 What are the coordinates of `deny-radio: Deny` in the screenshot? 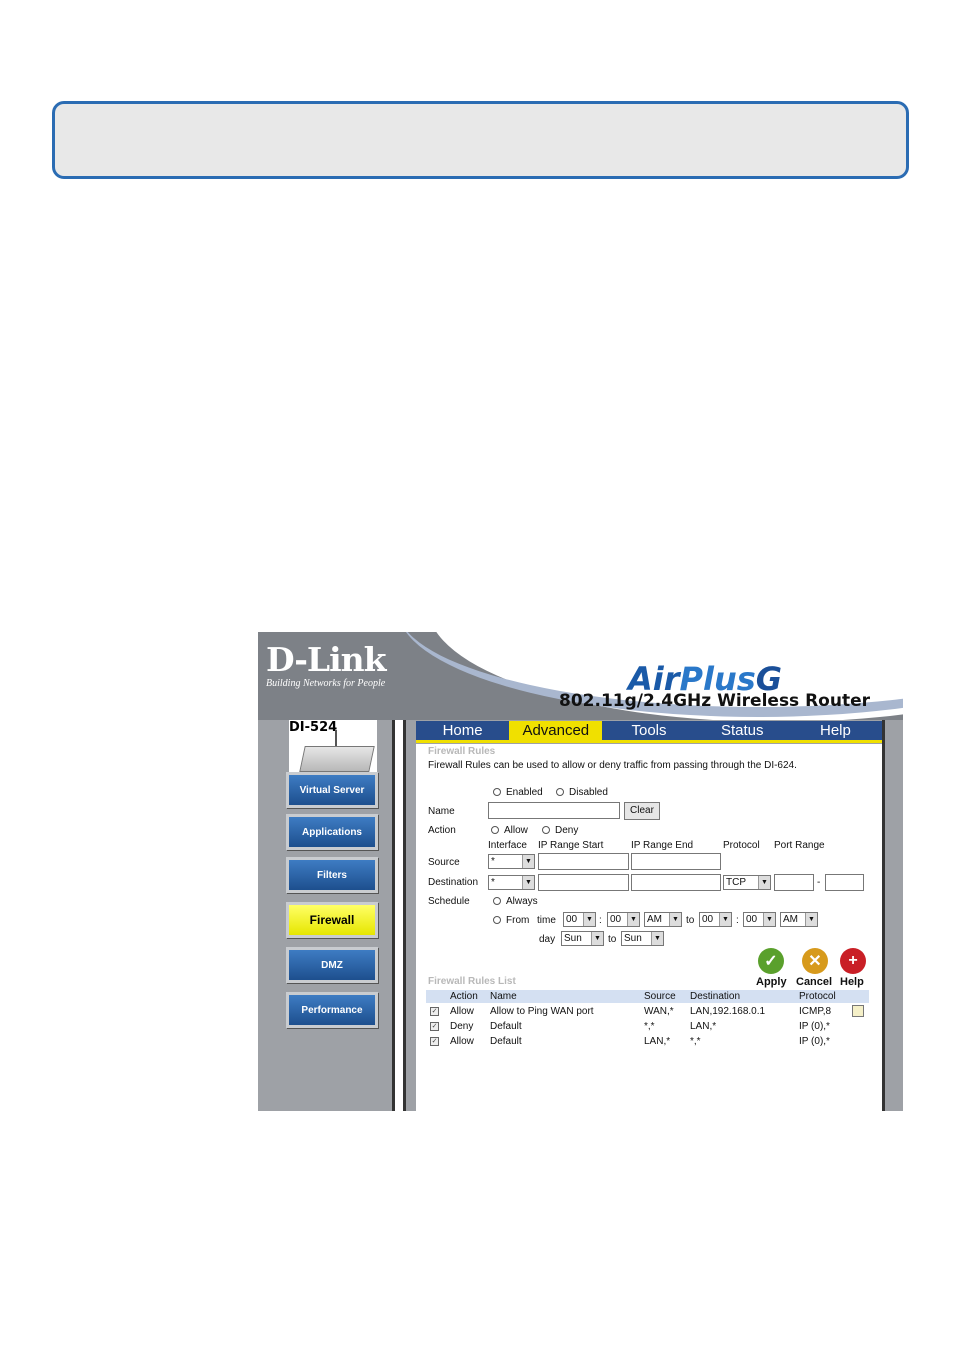 It's located at (560, 830).